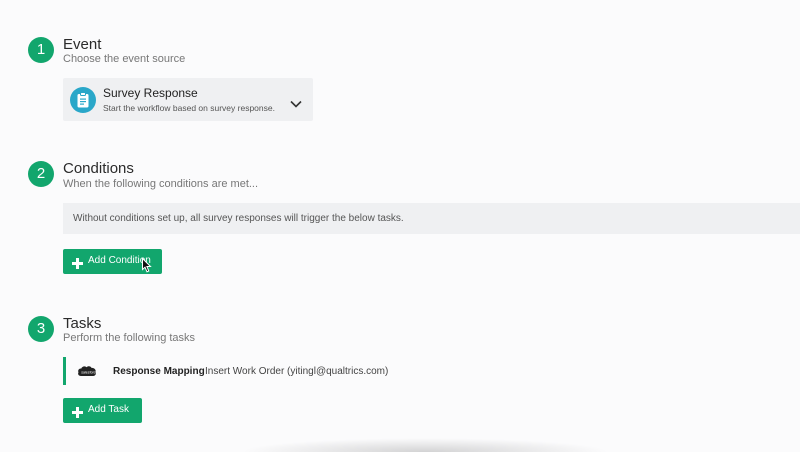 The image size is (800, 452). I want to click on add-task-button: Add Task, so click(102, 410).